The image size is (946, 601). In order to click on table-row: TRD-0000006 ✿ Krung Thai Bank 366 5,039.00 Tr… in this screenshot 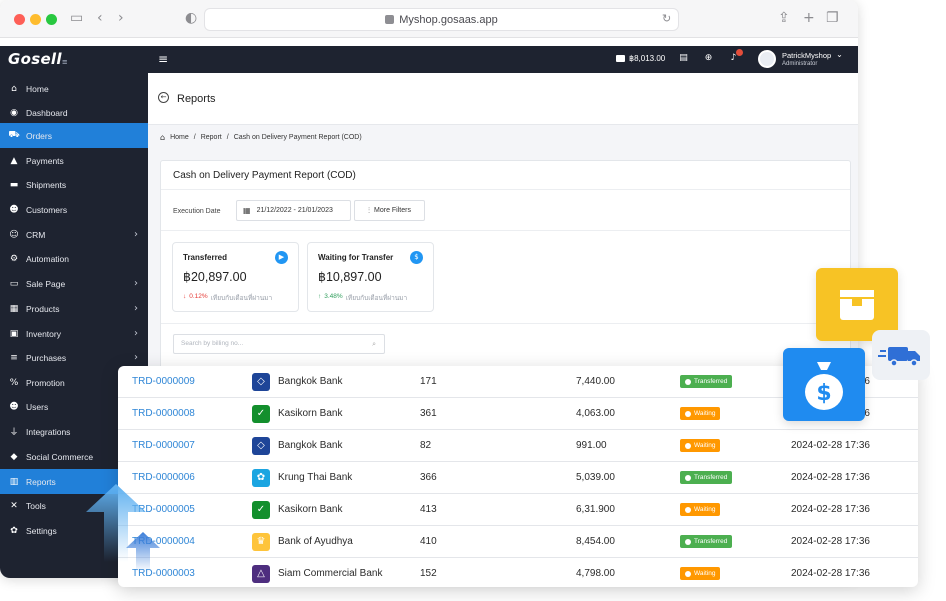, I will do `click(518, 478)`.